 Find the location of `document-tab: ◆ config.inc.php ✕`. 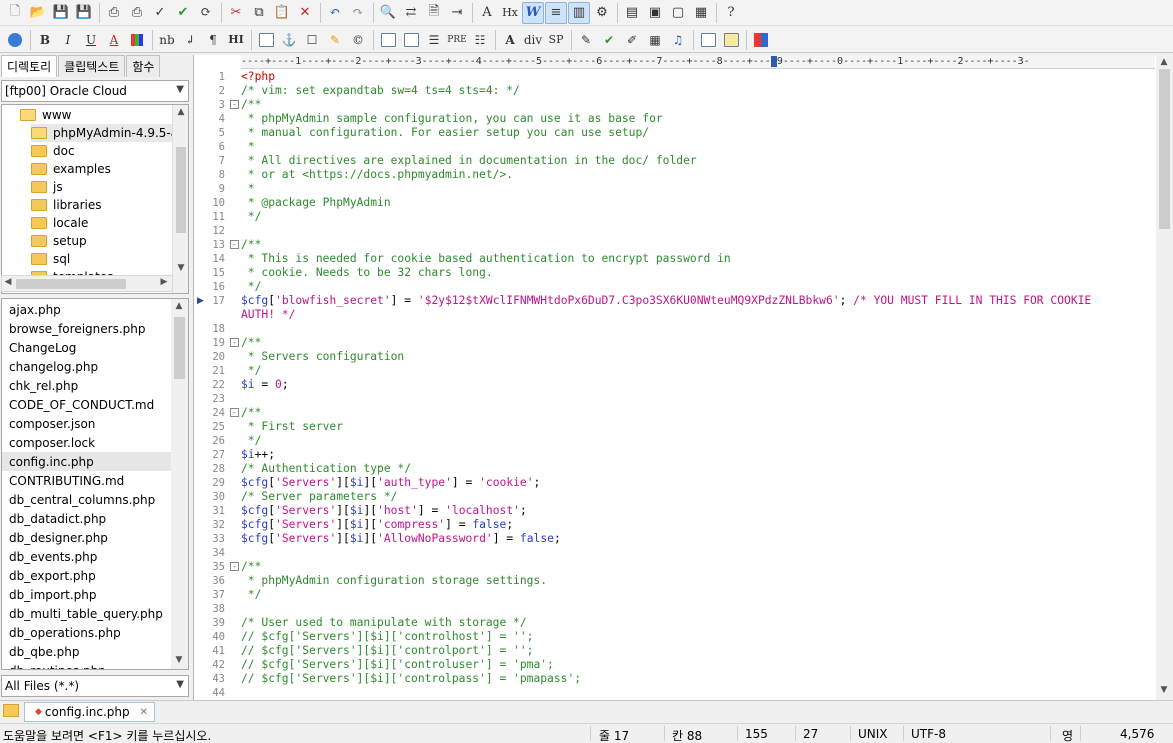

document-tab: ◆ config.inc.php ✕ is located at coordinates (90, 712).